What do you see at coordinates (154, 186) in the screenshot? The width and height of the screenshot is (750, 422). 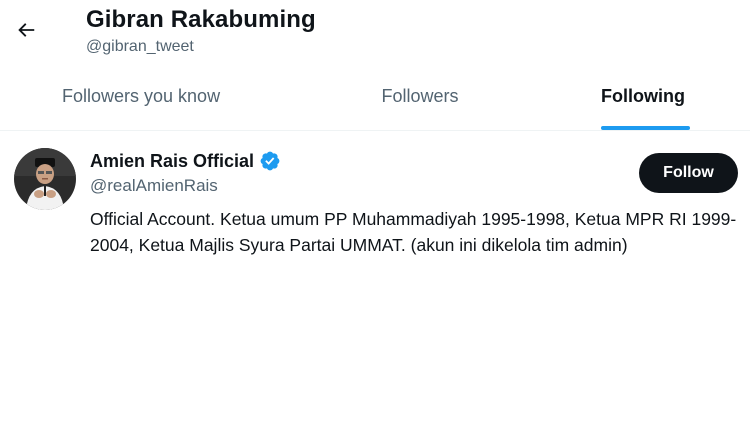 I see `user-handle: @realAmienRais` at bounding box center [154, 186].